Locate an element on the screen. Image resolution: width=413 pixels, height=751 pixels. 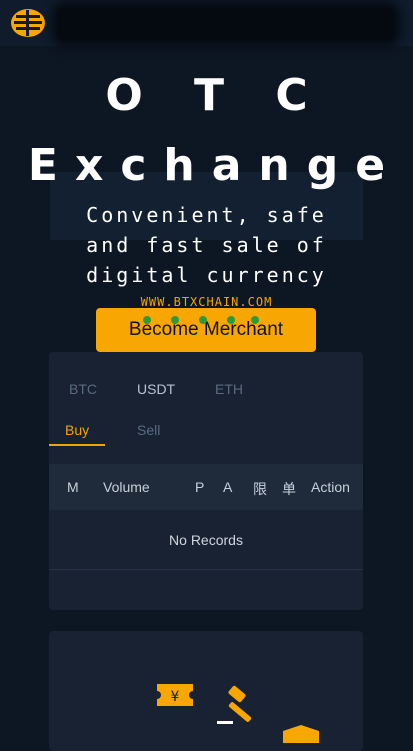
hero-title-line2: Exchange is located at coordinates (215, 165).